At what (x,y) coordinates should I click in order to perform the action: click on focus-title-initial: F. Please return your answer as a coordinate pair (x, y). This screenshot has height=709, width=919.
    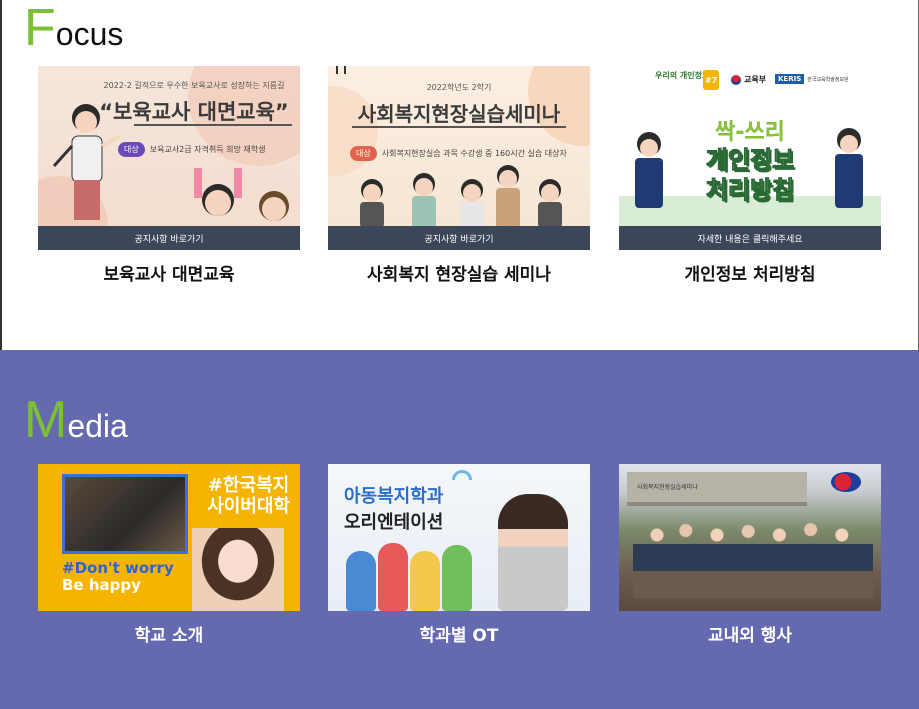
    Looking at the image, I should click on (40, 28).